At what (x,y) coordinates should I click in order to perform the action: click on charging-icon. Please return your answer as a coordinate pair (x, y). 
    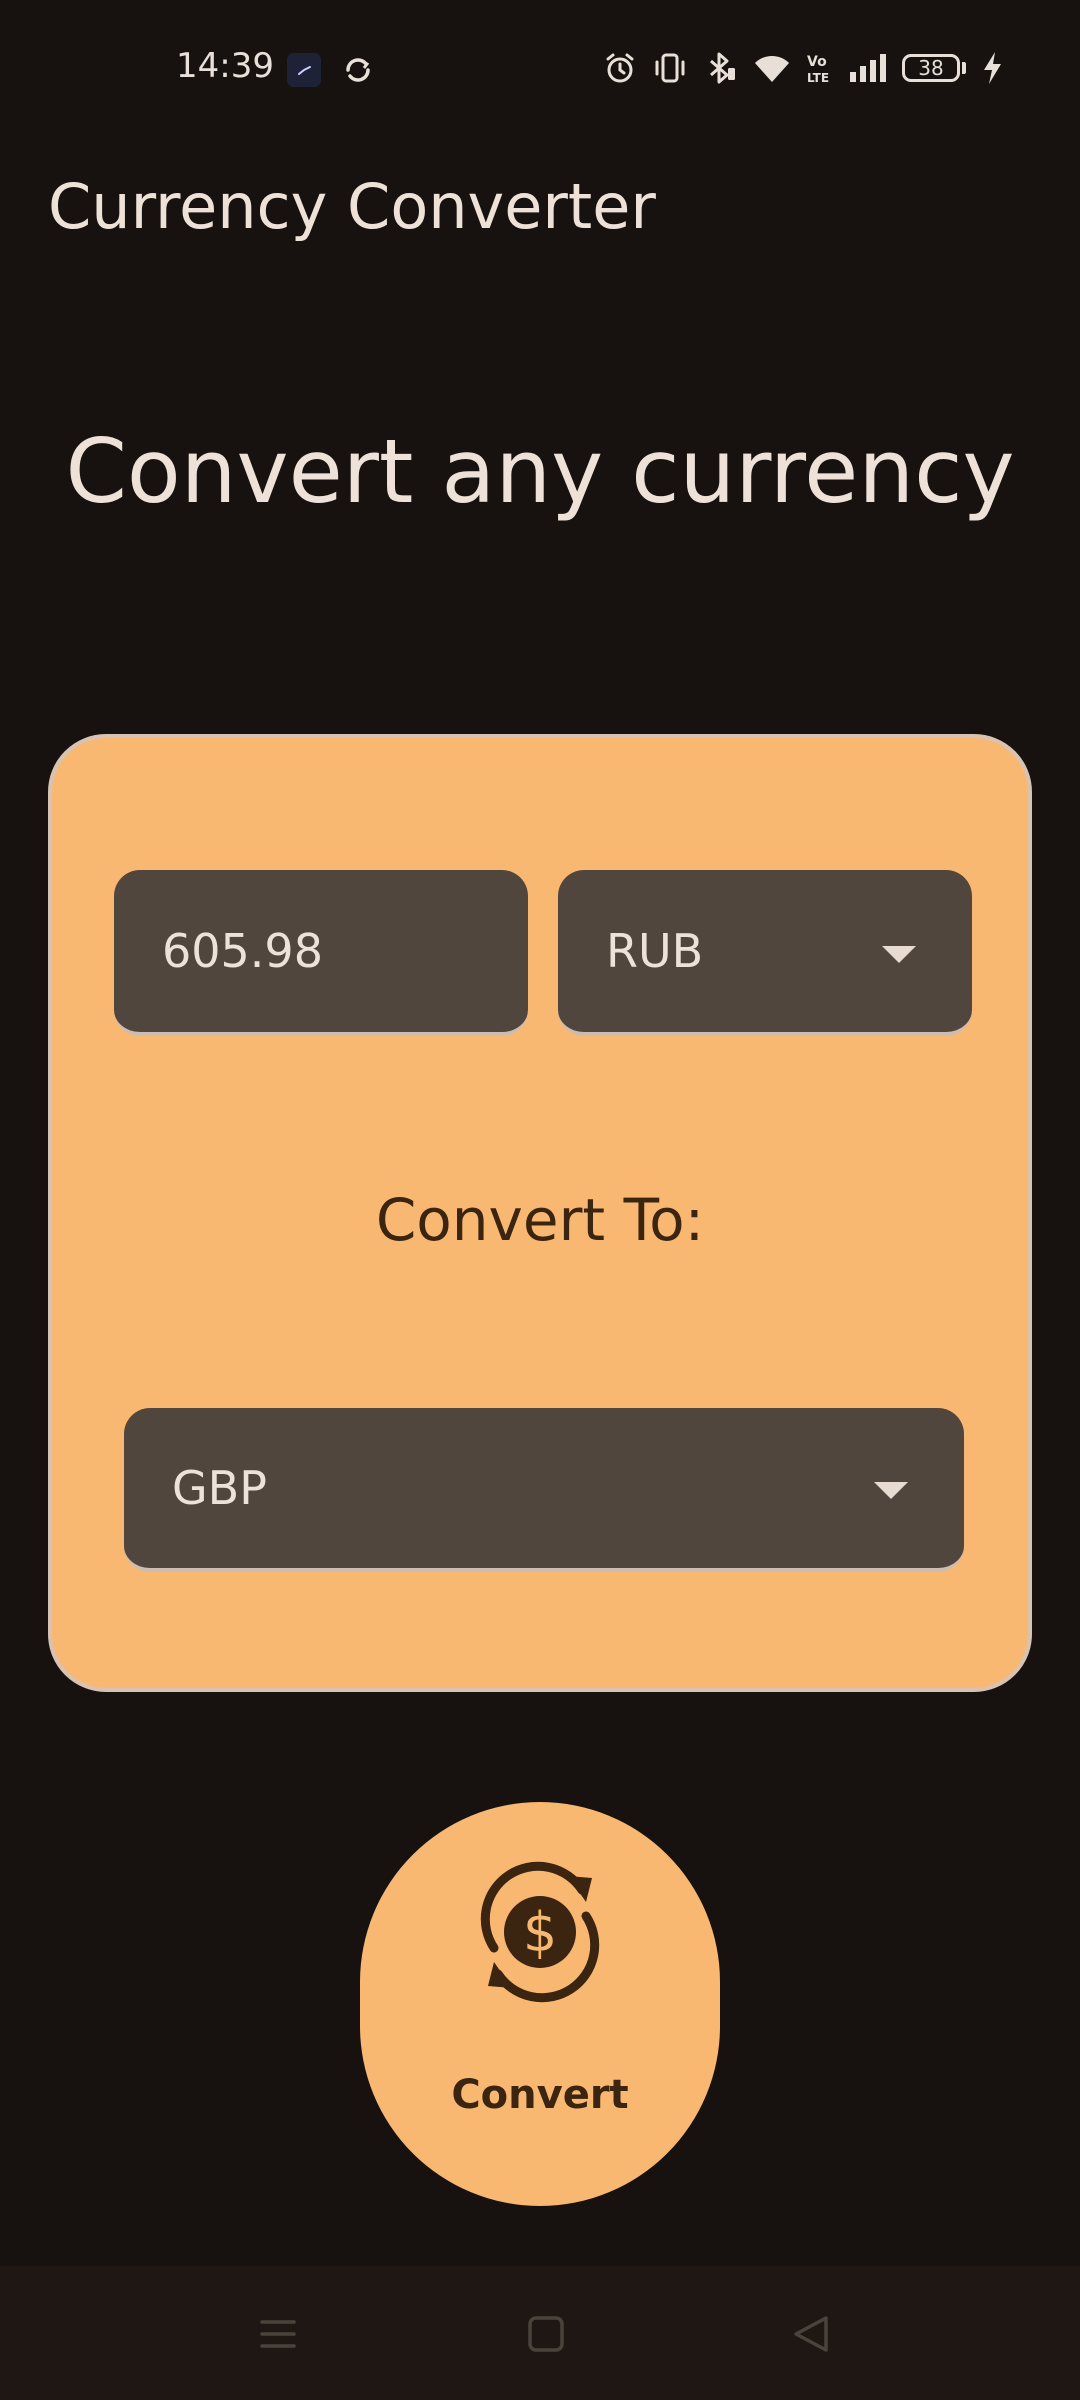
    Looking at the image, I should click on (992, 68).